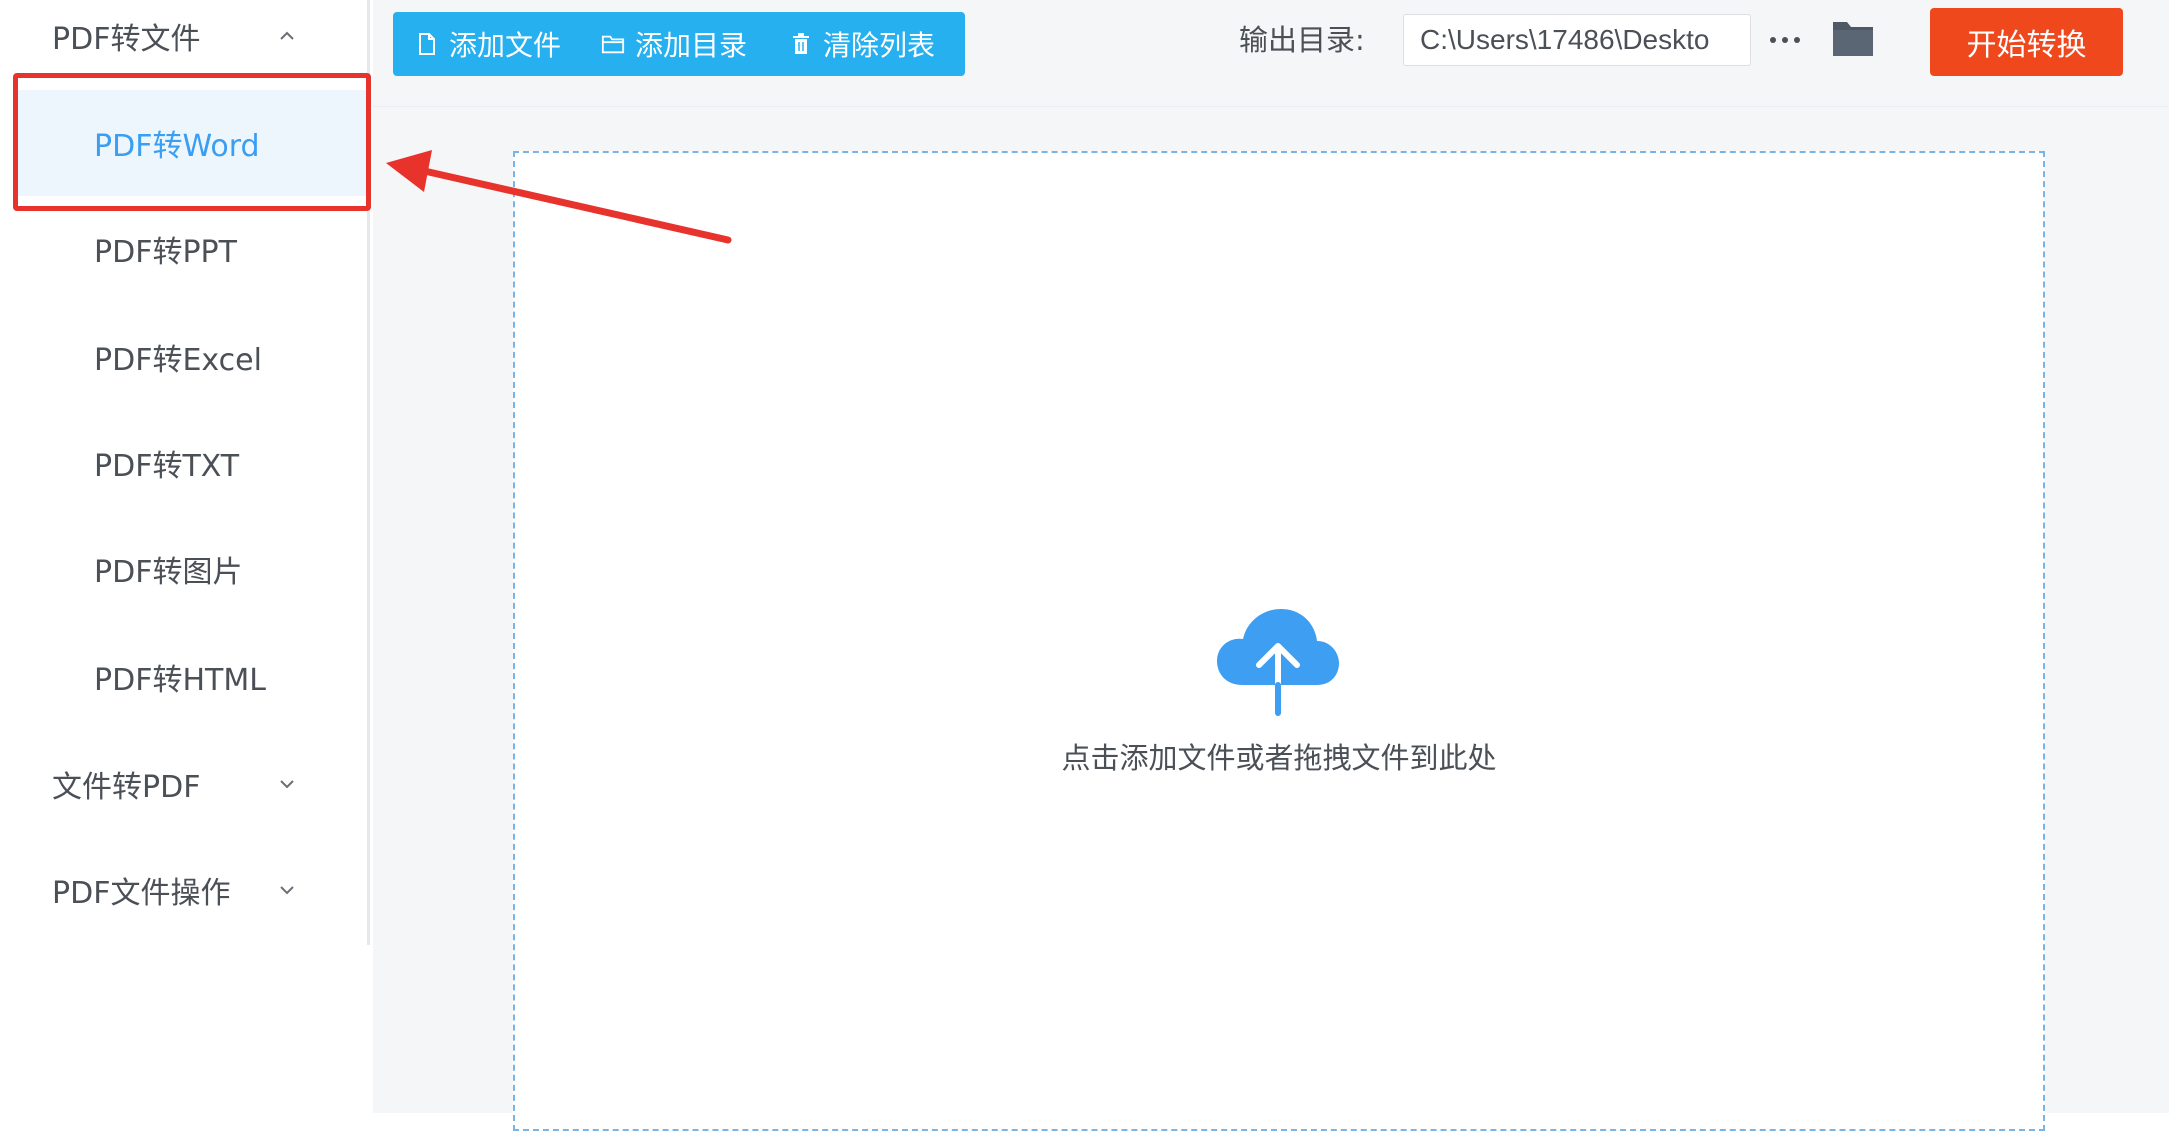 The width and height of the screenshot is (2169, 1131). Describe the element at coordinates (141, 893) in the screenshot. I see `sidebar-group-label: PDF文件操作` at that location.